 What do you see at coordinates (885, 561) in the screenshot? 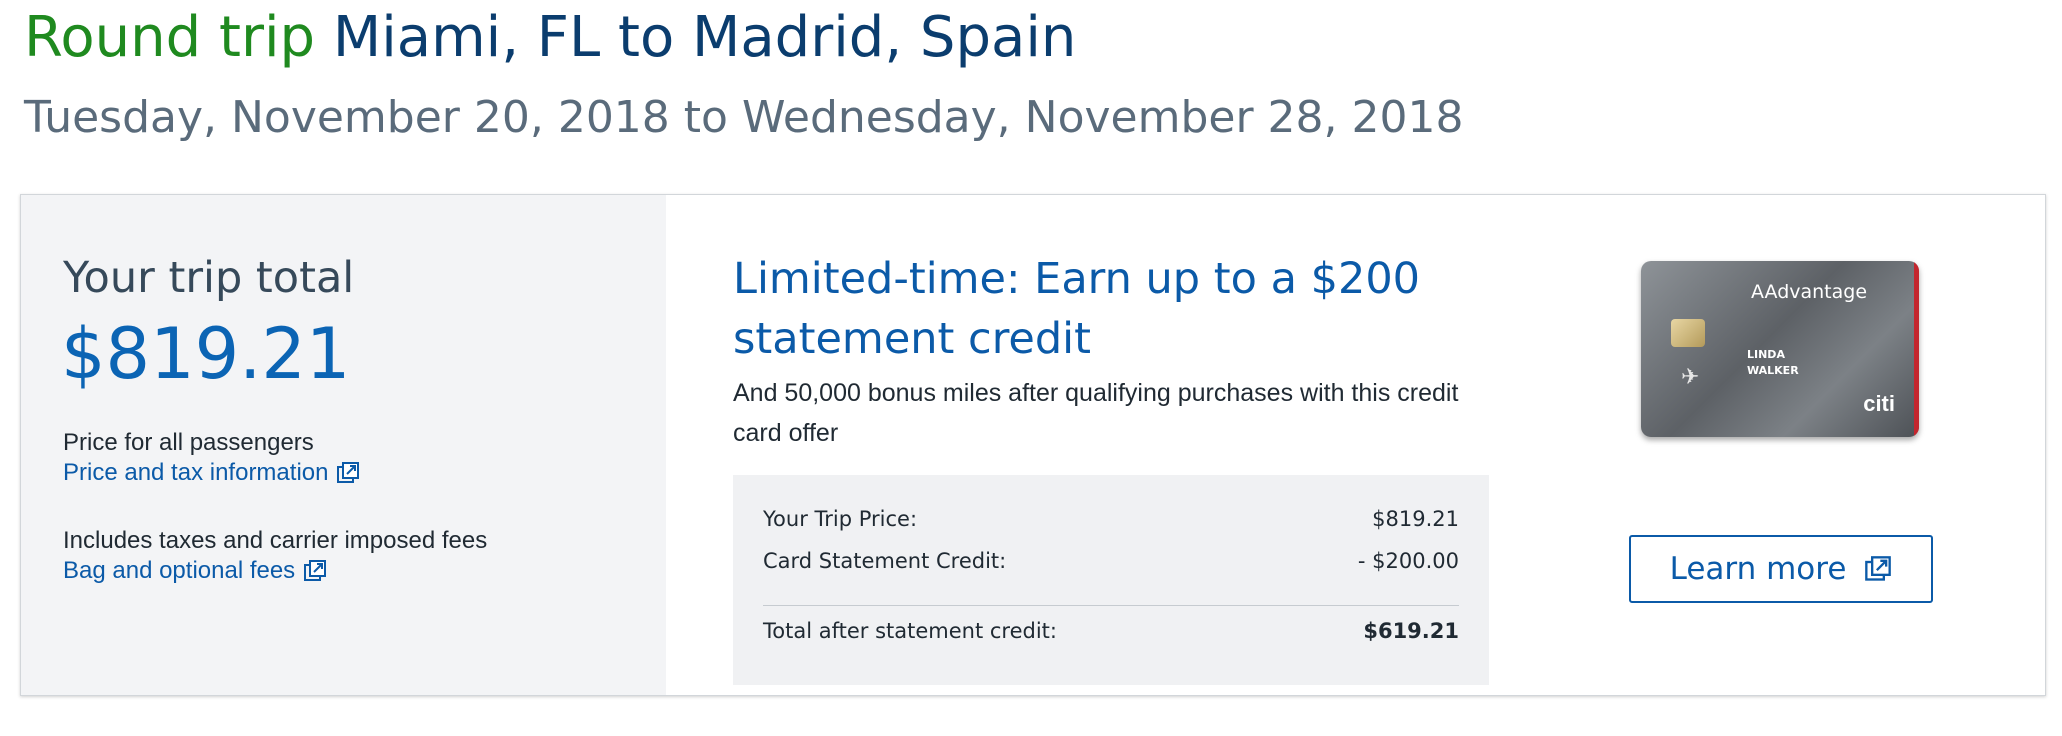
I see `price-row-label: Card Statement Credit:` at bounding box center [885, 561].